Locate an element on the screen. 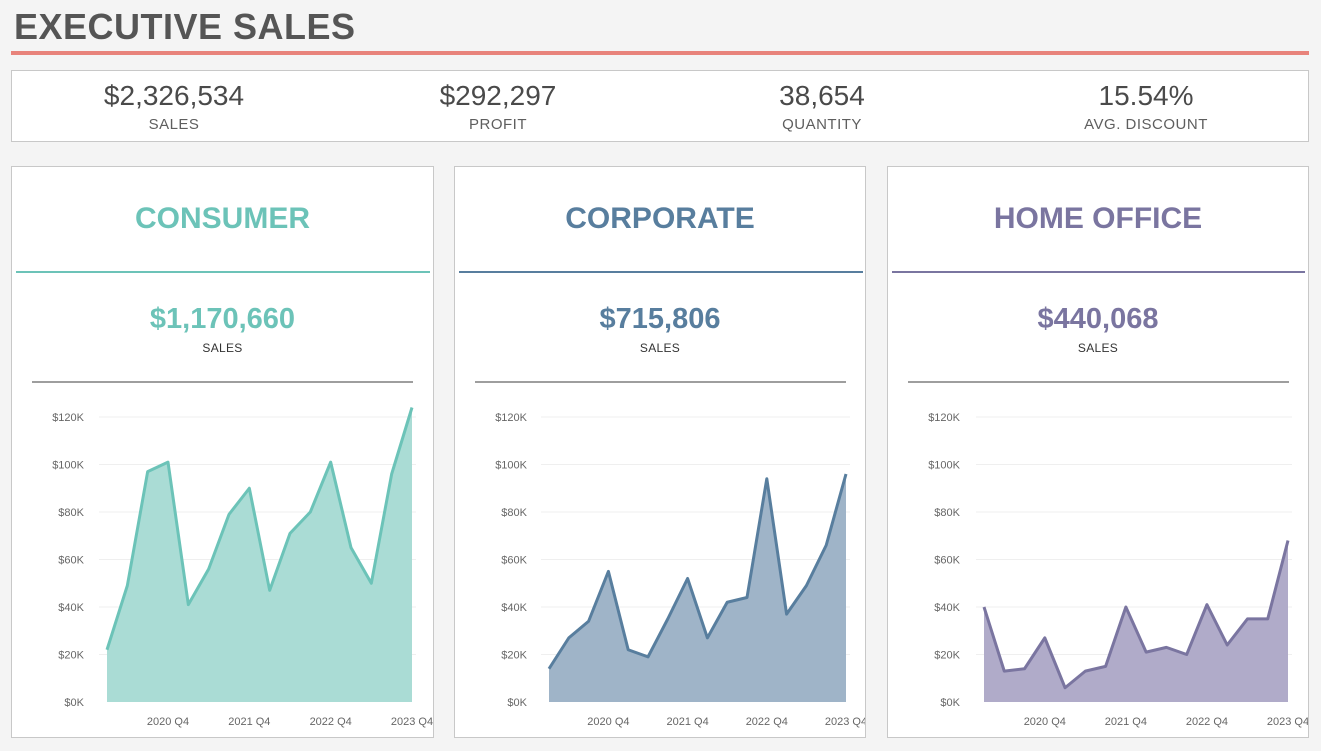  kpi-quantity: 38,654 QUANTITY is located at coordinates (822, 102).